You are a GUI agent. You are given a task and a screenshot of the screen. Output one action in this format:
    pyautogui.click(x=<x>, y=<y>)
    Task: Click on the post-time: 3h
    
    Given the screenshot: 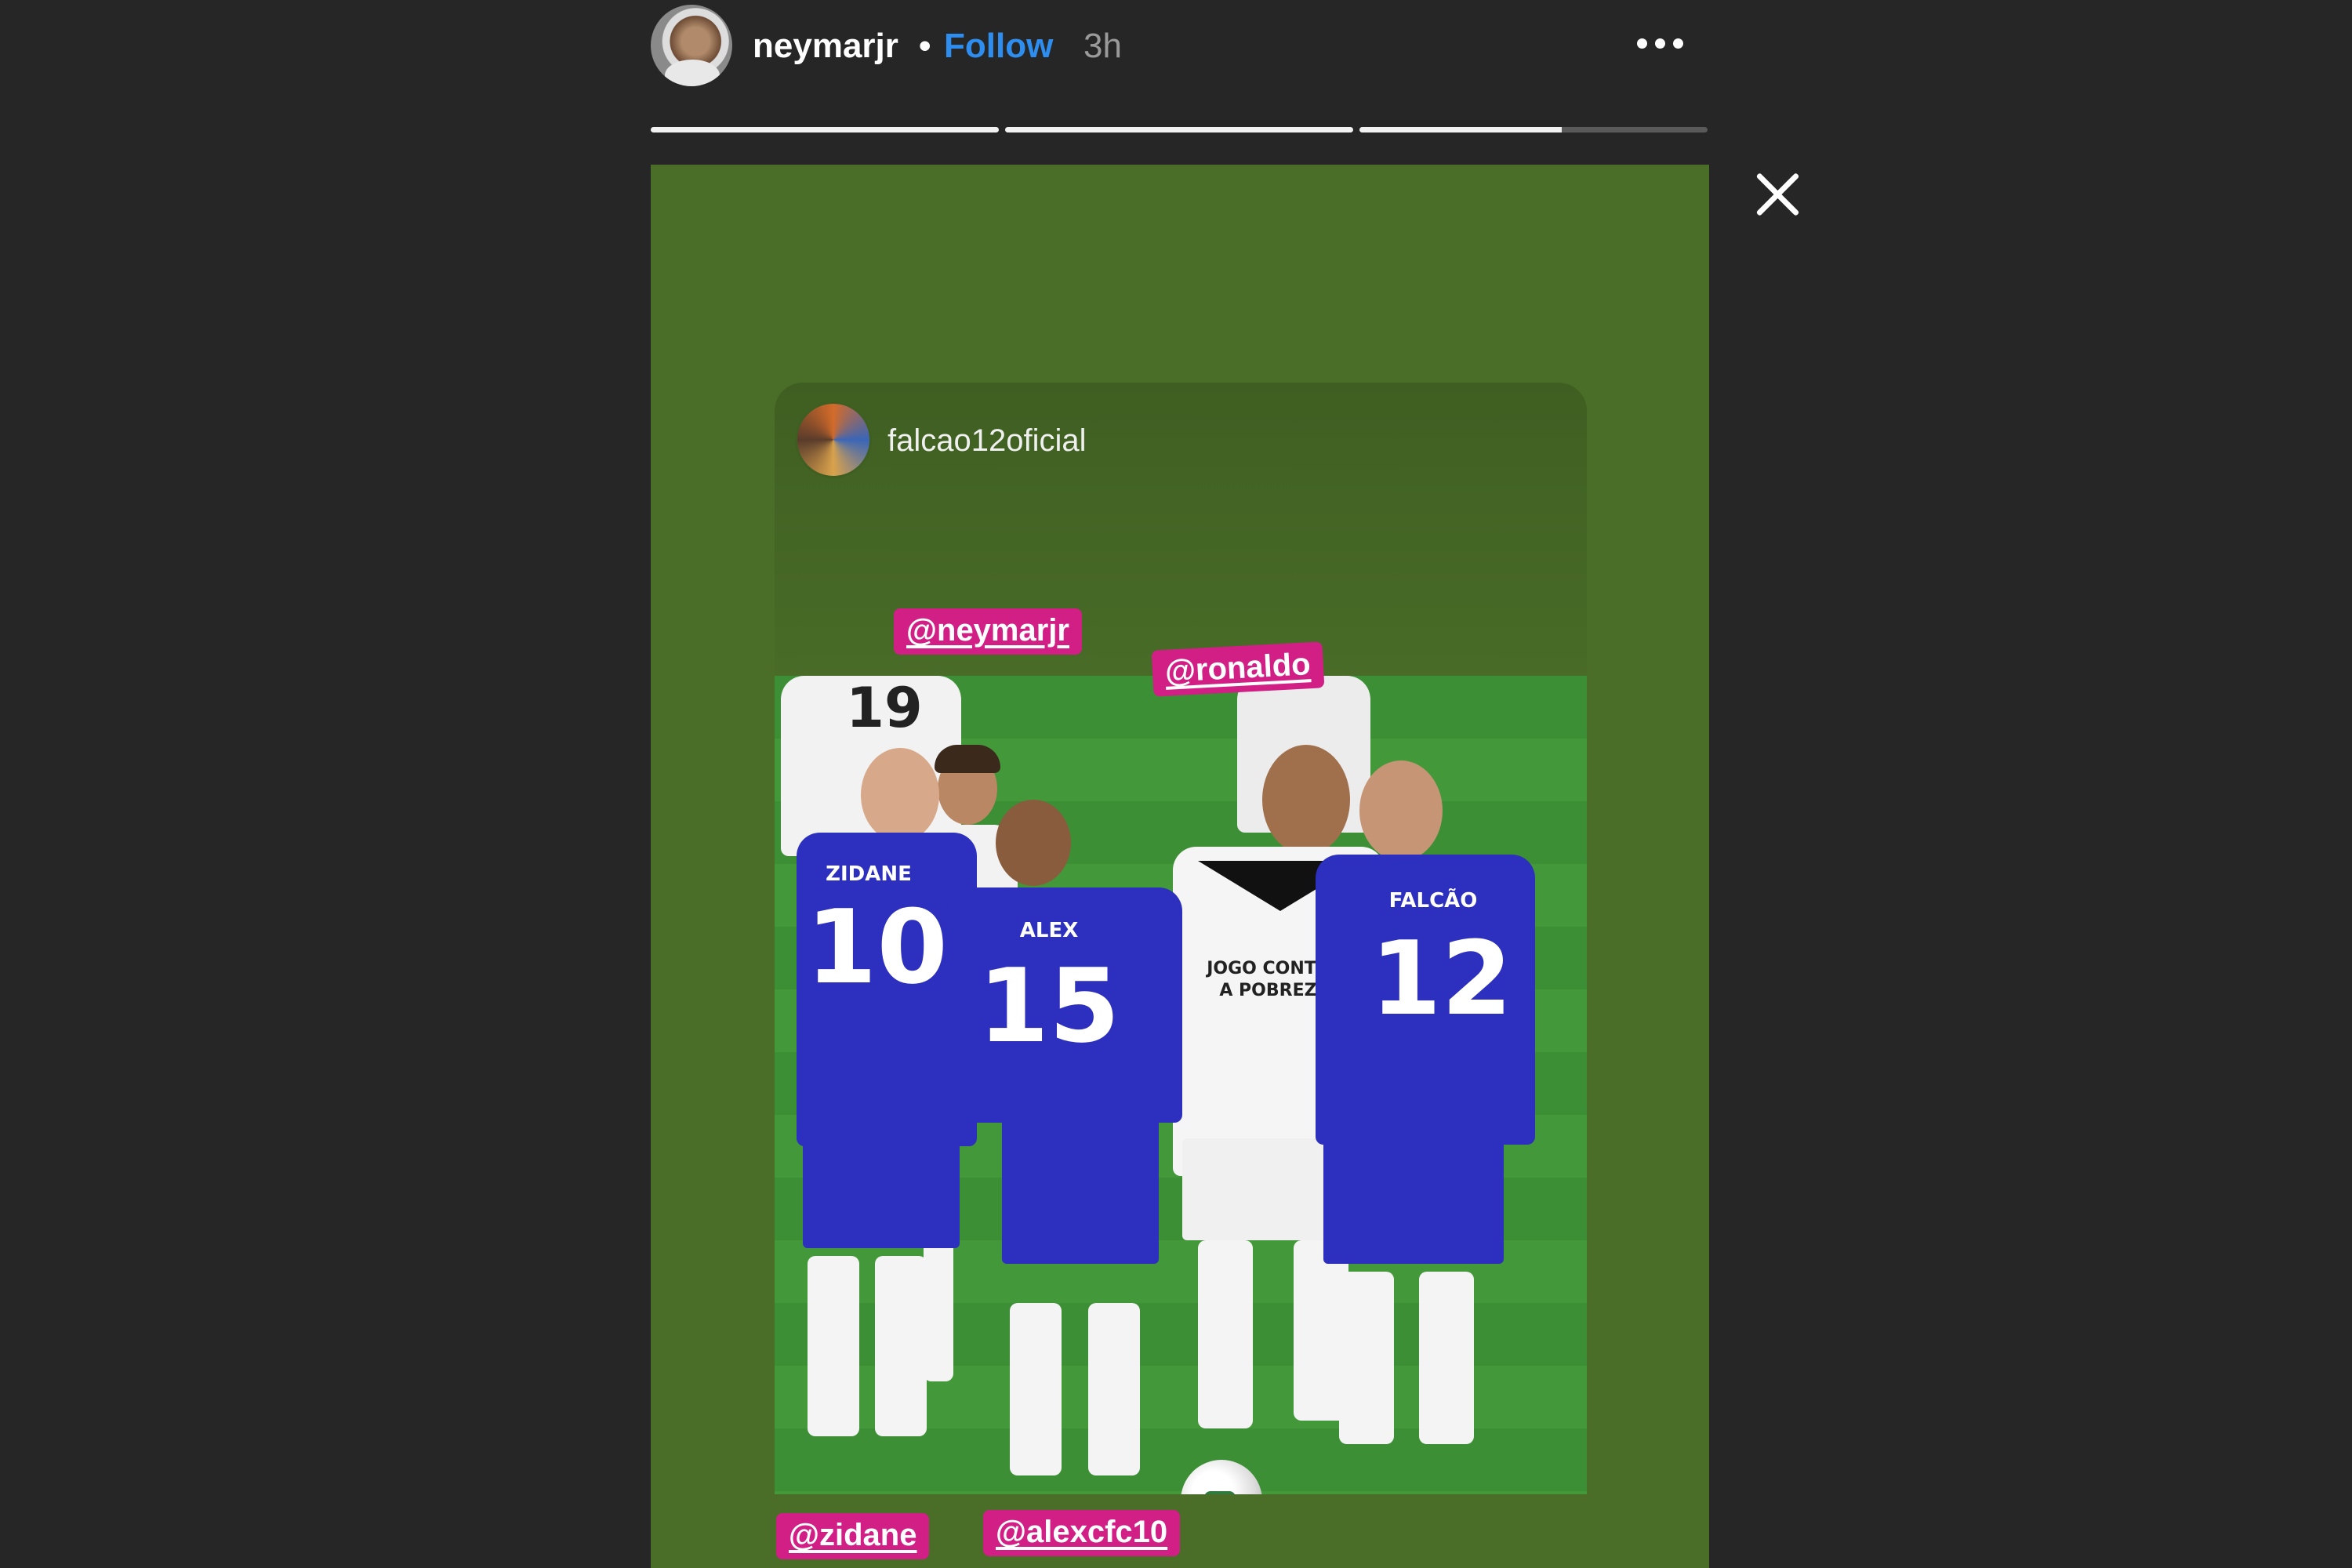 What is the action you would take?
    pyautogui.click(x=1102, y=46)
    